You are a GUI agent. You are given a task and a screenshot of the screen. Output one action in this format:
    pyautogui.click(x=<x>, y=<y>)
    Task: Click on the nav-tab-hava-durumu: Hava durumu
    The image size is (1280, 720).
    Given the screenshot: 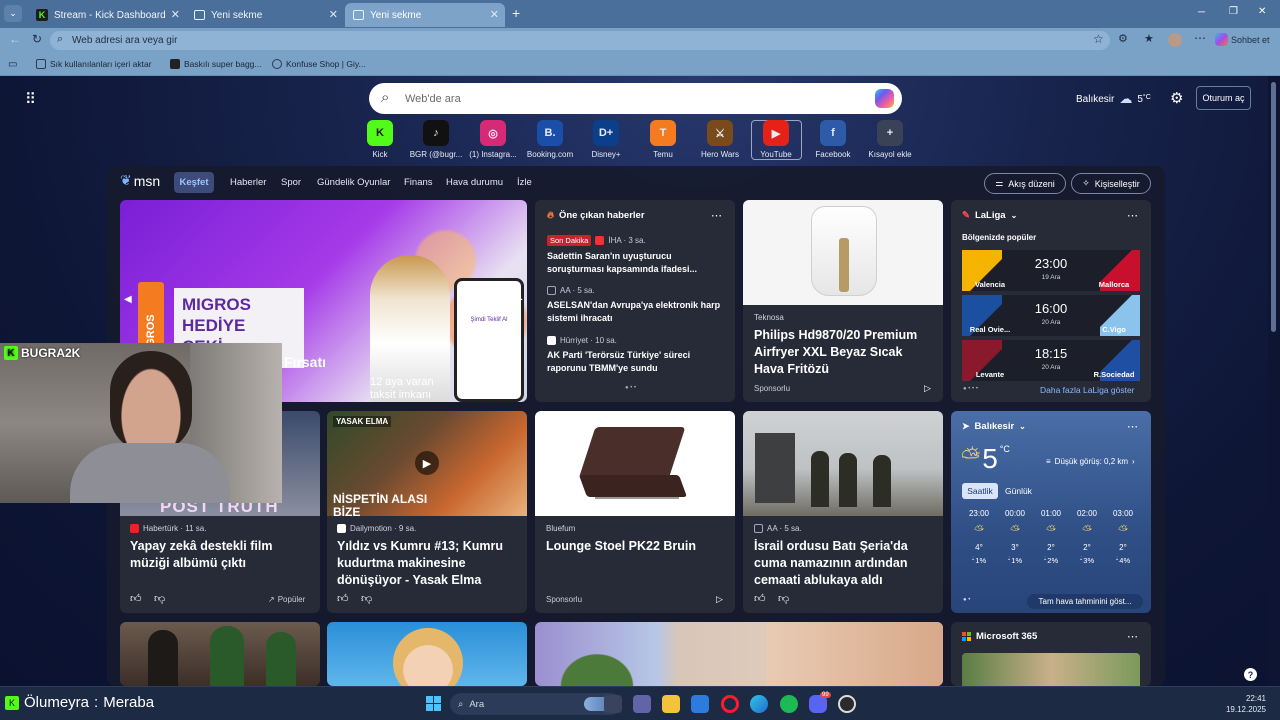 What is the action you would take?
    pyautogui.click(x=474, y=182)
    